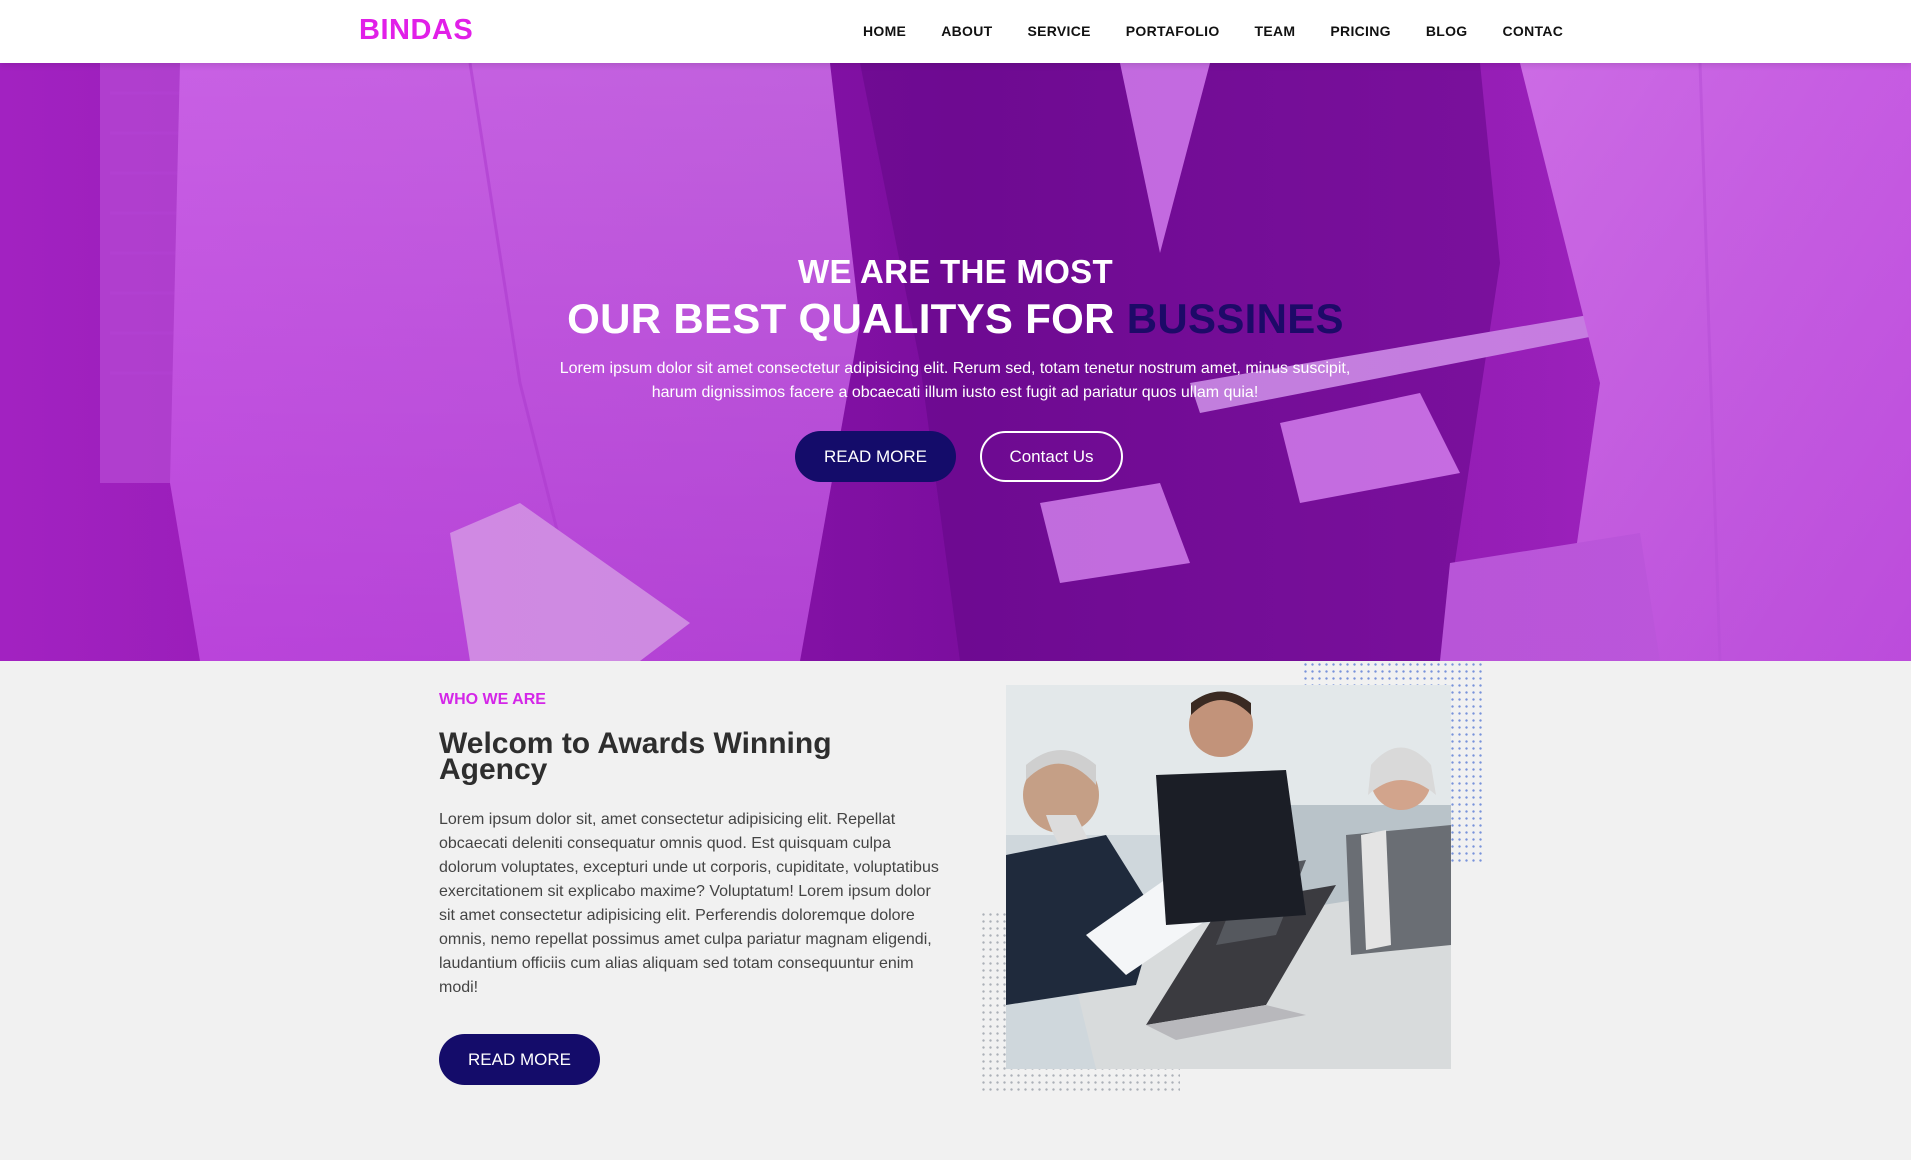 This screenshot has width=1911, height=1160. I want to click on about-eyebrow: WHO WE ARE, so click(492, 699).